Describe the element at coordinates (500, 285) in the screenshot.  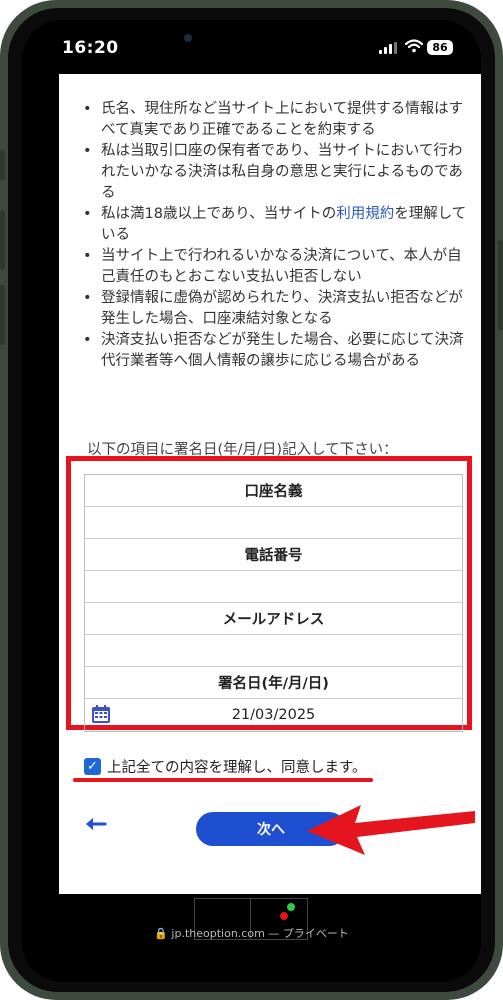
I see `power-button` at that location.